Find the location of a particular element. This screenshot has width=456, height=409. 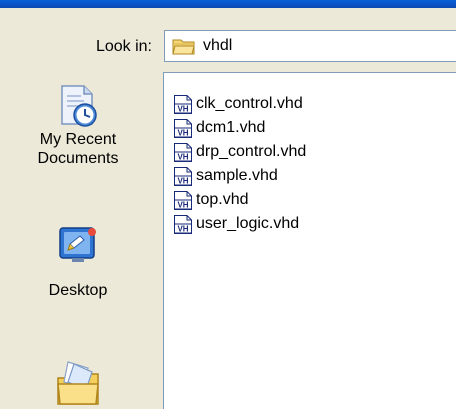

file-item: VH drp_control.vhd is located at coordinates (239, 152).